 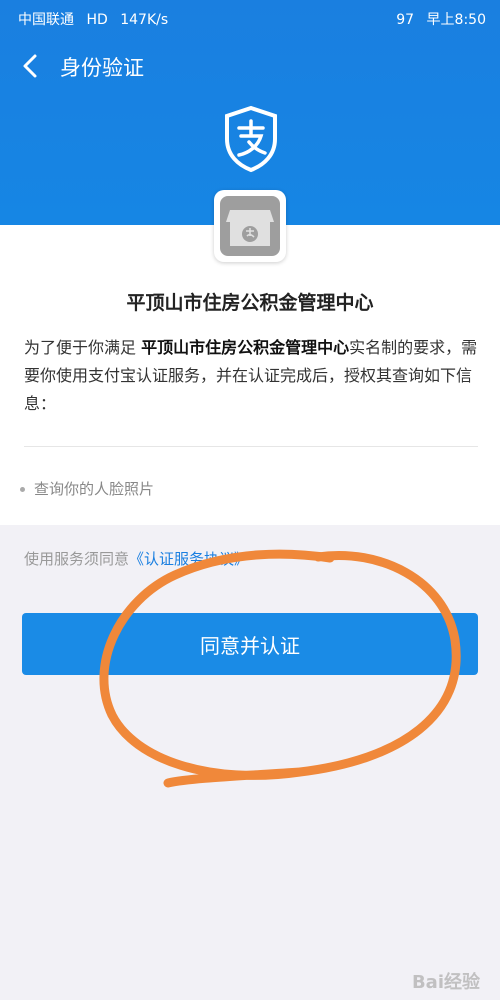 I want to click on agreement-text: 使用服务须同意《认证服务协议》, so click(x=136, y=558).